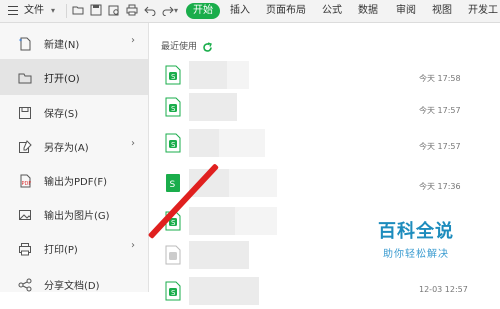 The width and height of the screenshot is (500, 309). Describe the element at coordinates (240, 11) in the screenshot. I see `tab-insert: 插入` at that location.